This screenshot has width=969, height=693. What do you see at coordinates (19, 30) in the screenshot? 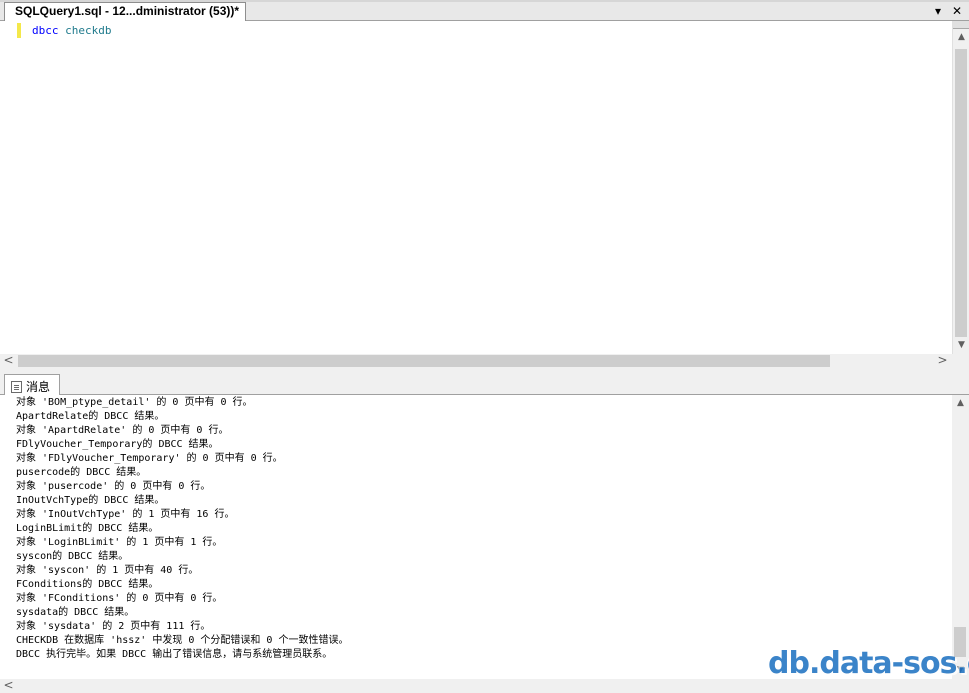
I see `line-change-marker` at bounding box center [19, 30].